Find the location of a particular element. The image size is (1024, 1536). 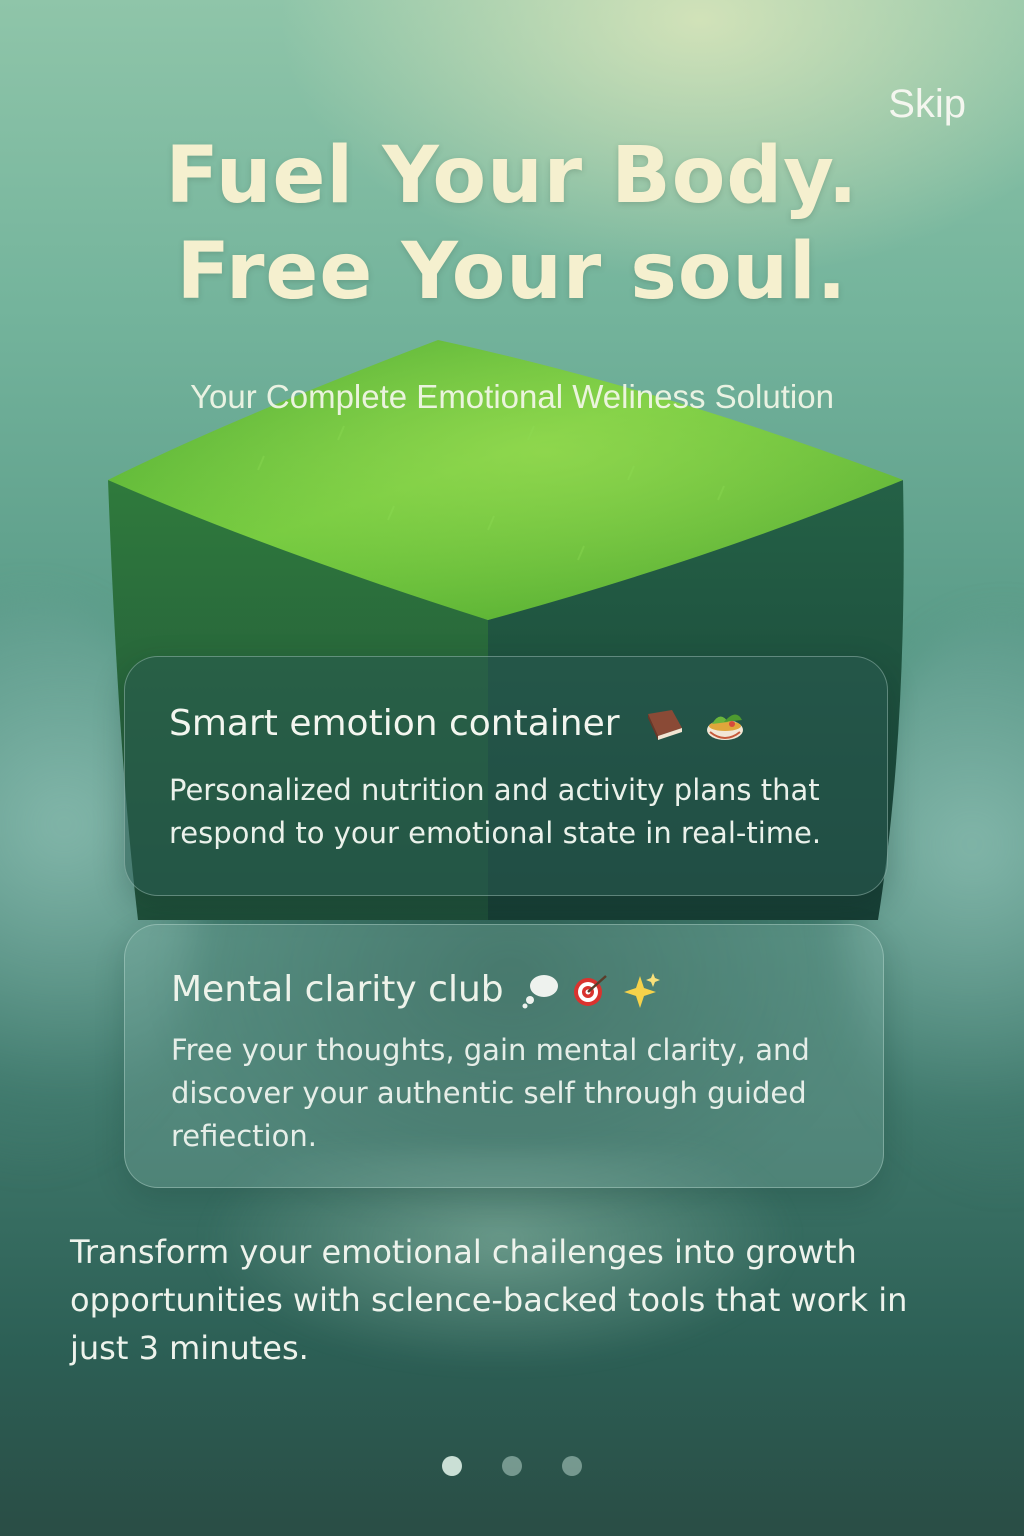

target-icon is located at coordinates (590, 990).